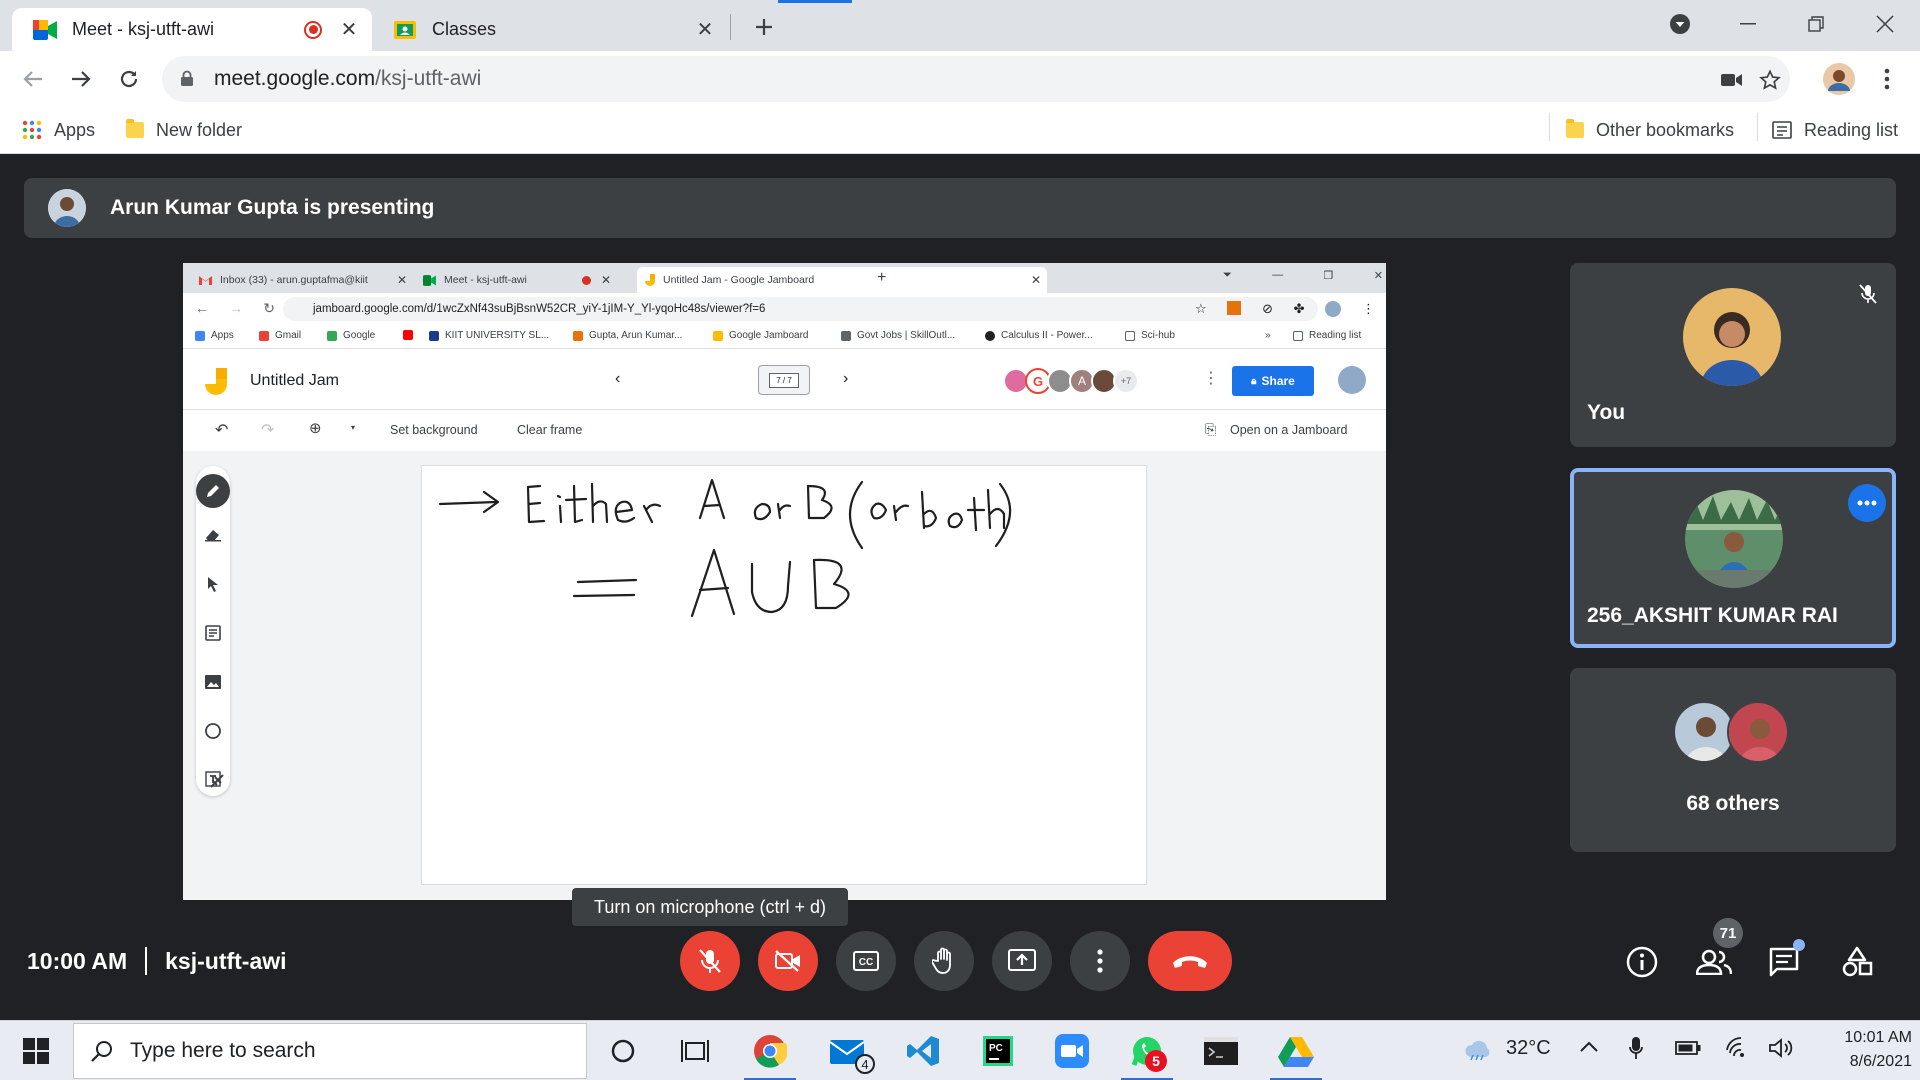 The image size is (1920, 1080). I want to click on reading-list-icon, so click(1782, 130).